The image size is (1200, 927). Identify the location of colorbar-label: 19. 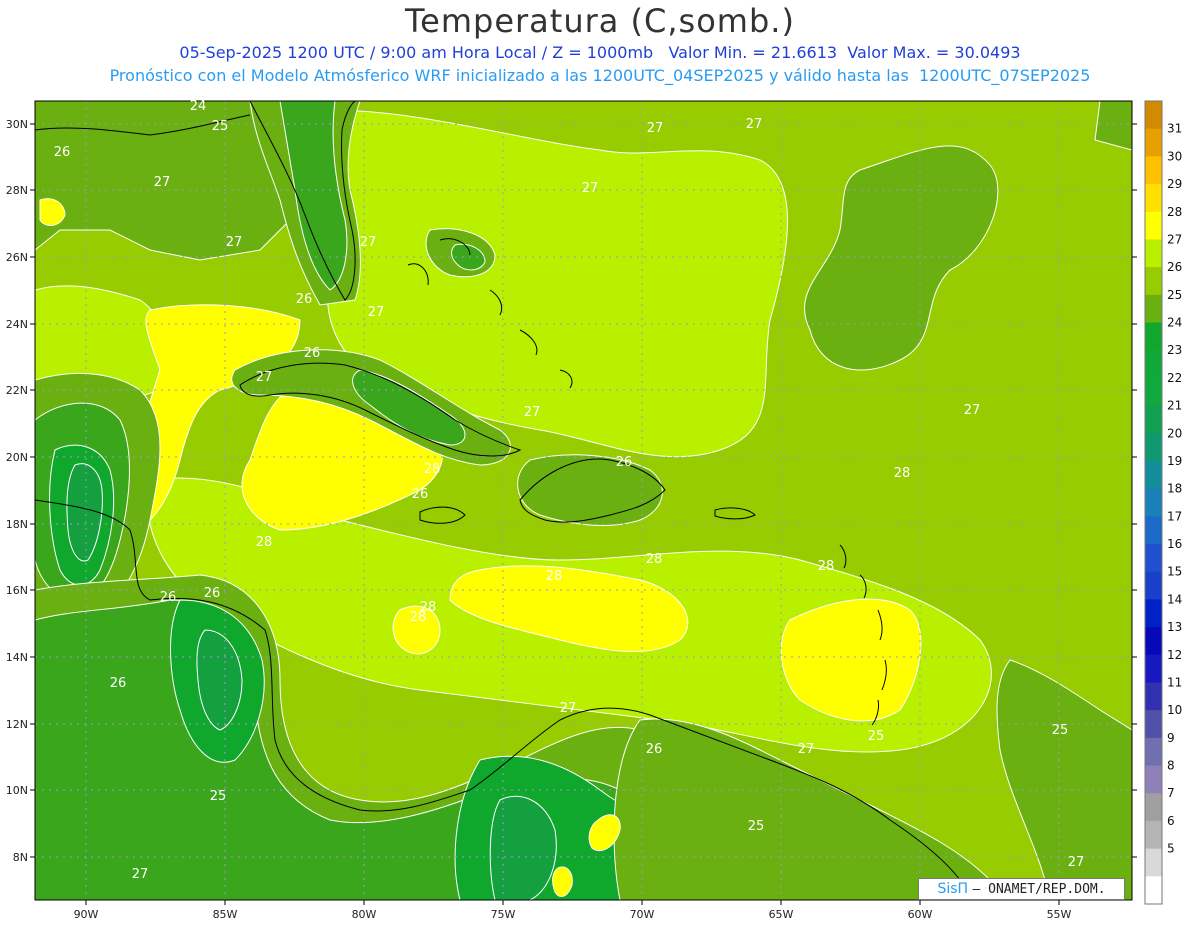
(1174, 461).